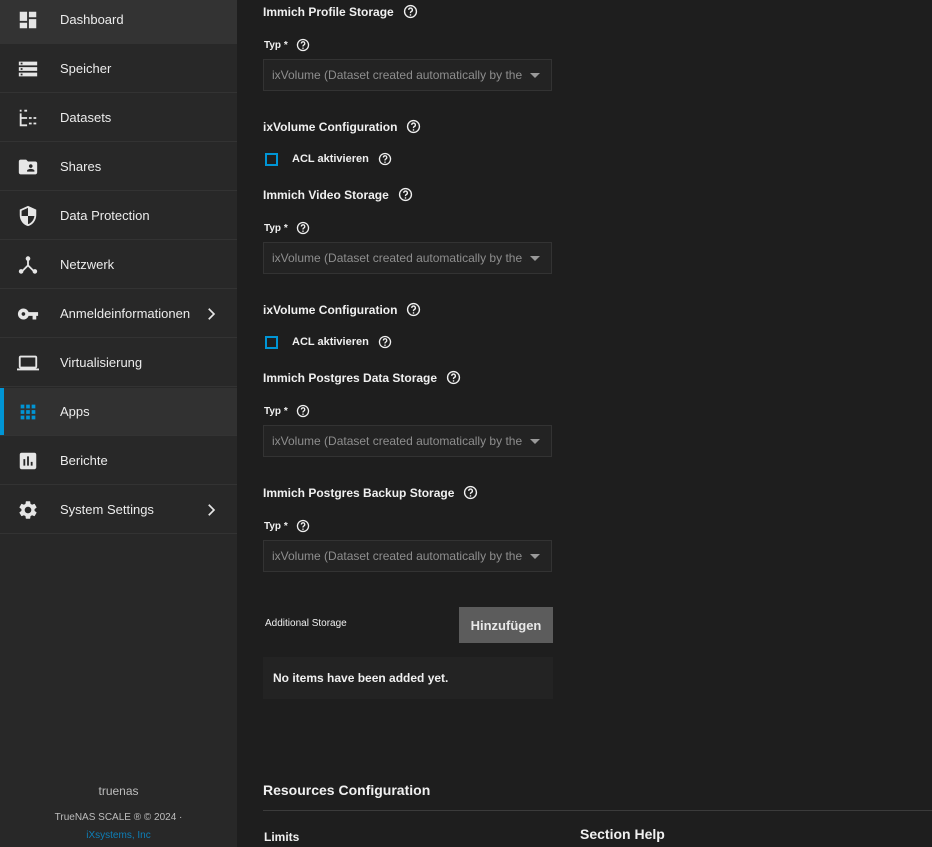  I want to click on footer-hostname: truenas, so click(118, 791).